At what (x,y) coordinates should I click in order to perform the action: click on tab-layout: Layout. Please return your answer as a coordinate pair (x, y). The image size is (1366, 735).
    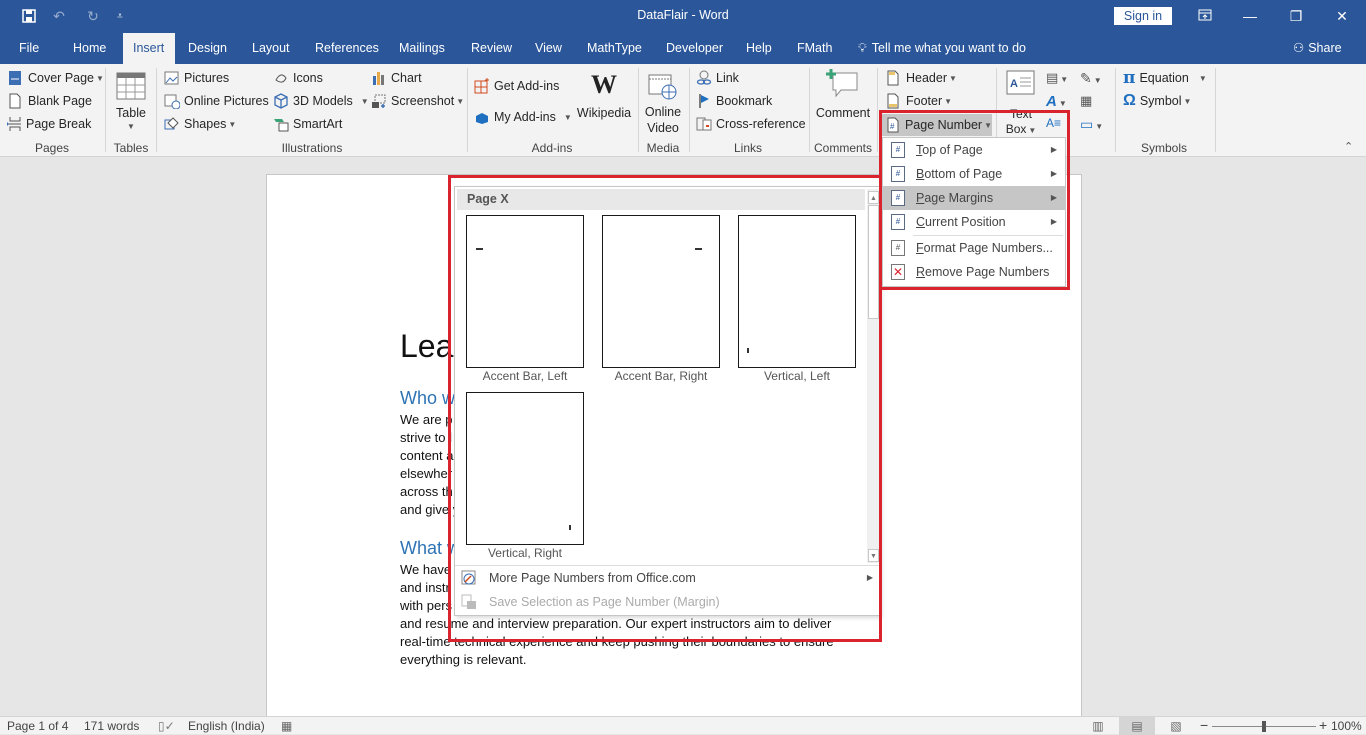
    Looking at the image, I should click on (271, 48).